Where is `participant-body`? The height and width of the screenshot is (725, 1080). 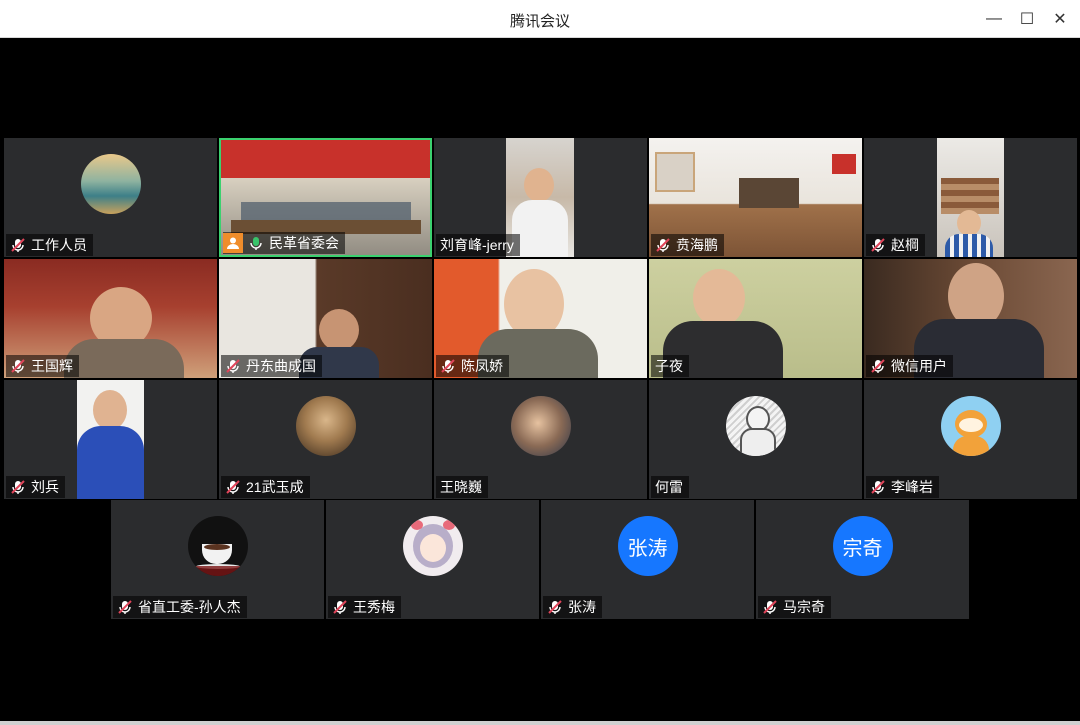 participant-body is located at coordinates (124, 358).